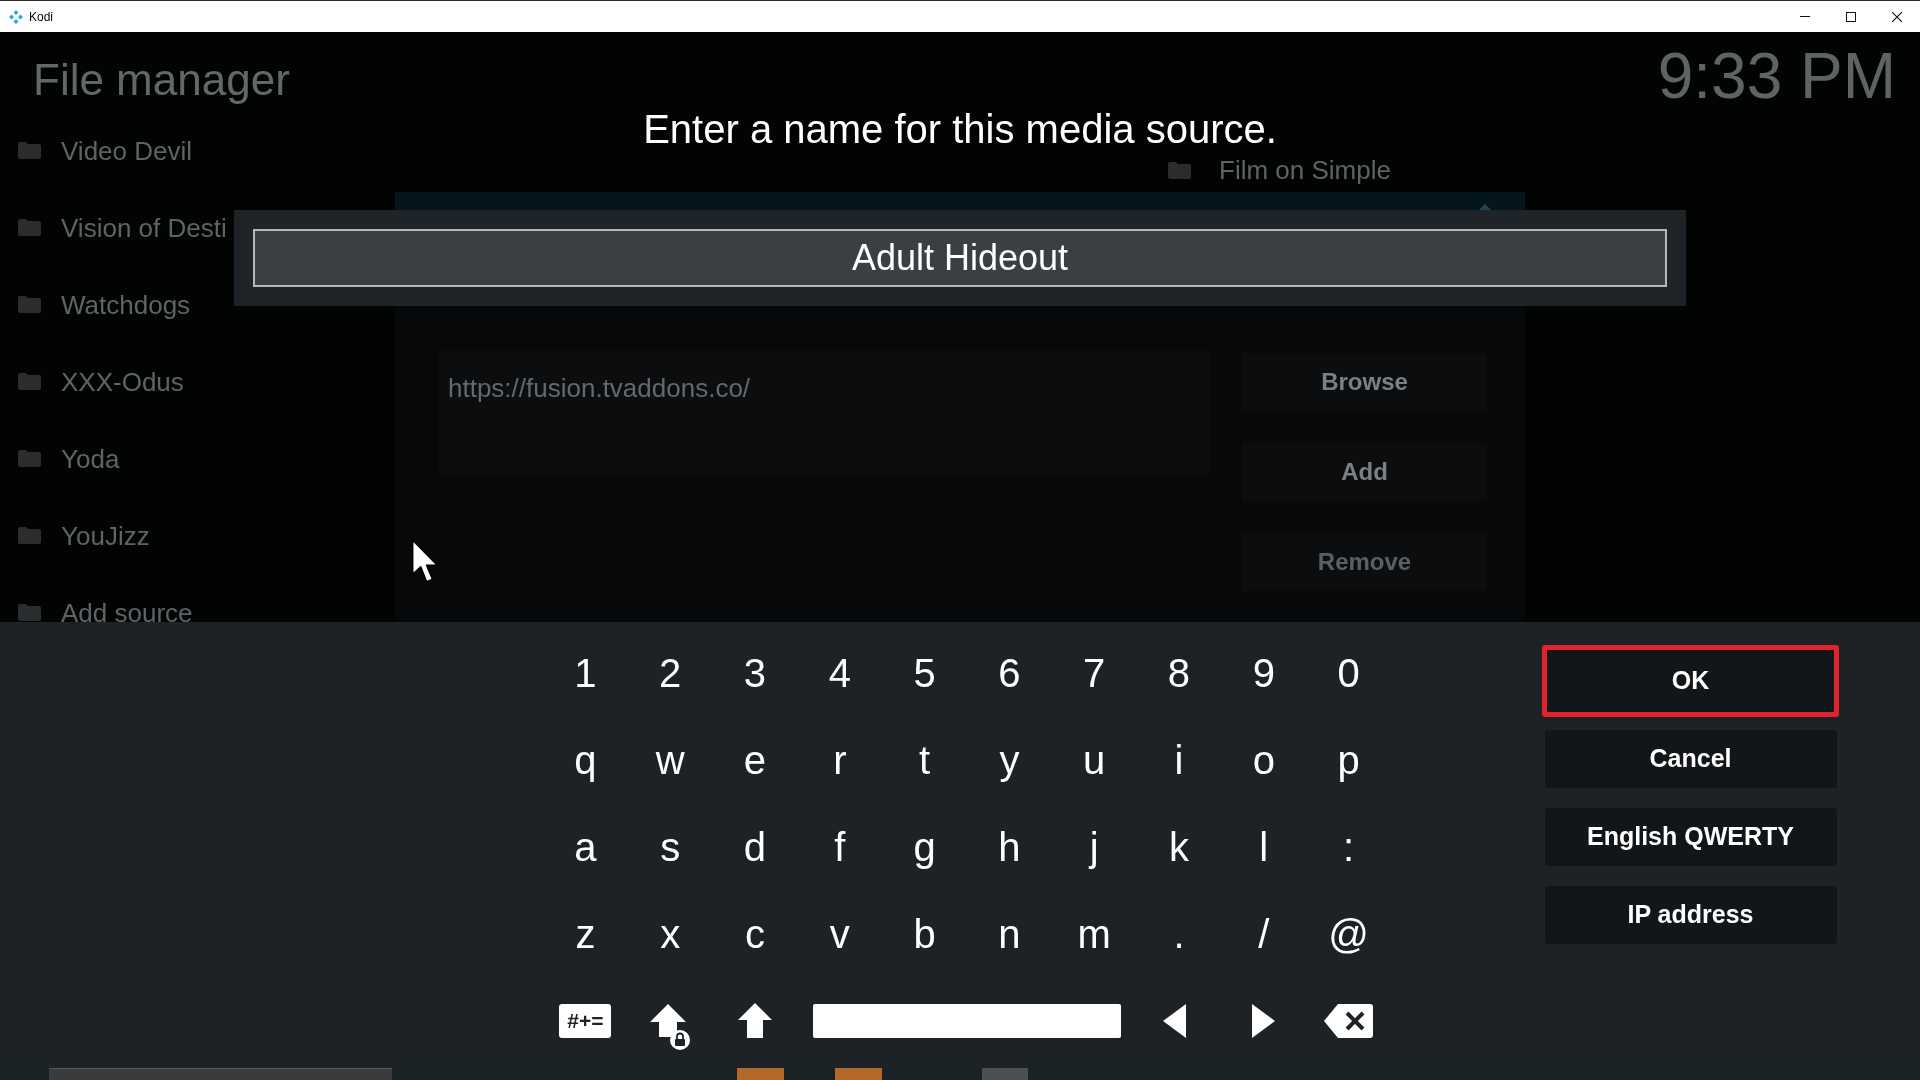 The image size is (1920, 1080). Describe the element at coordinates (755, 672) in the screenshot. I see `keyboard-key: 3` at that location.